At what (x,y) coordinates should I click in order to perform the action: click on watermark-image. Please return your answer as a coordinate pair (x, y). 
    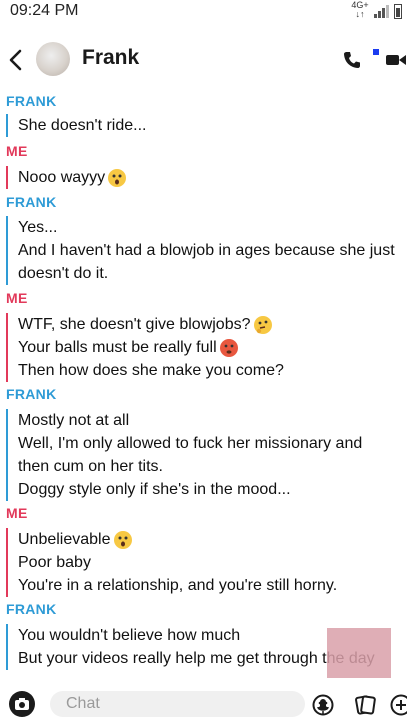
    Looking at the image, I should click on (359, 653).